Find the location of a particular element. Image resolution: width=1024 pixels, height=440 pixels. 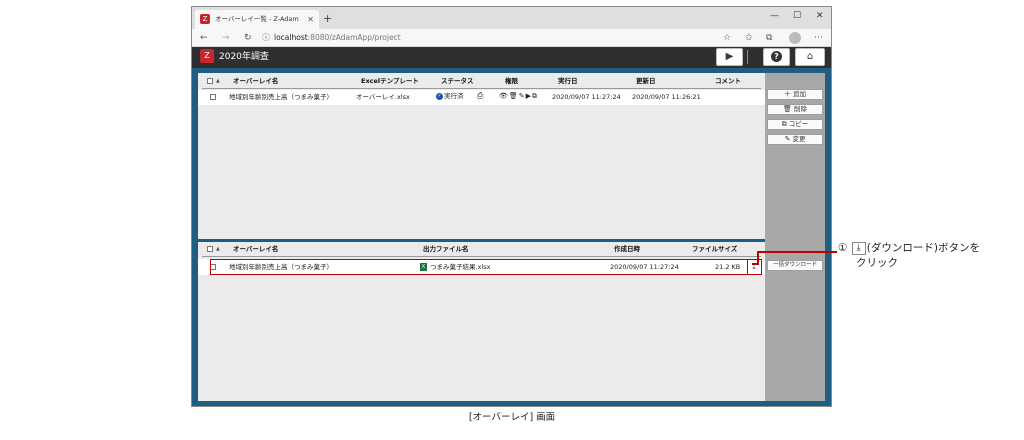

select-all-checkbox is located at coordinates (210, 81).